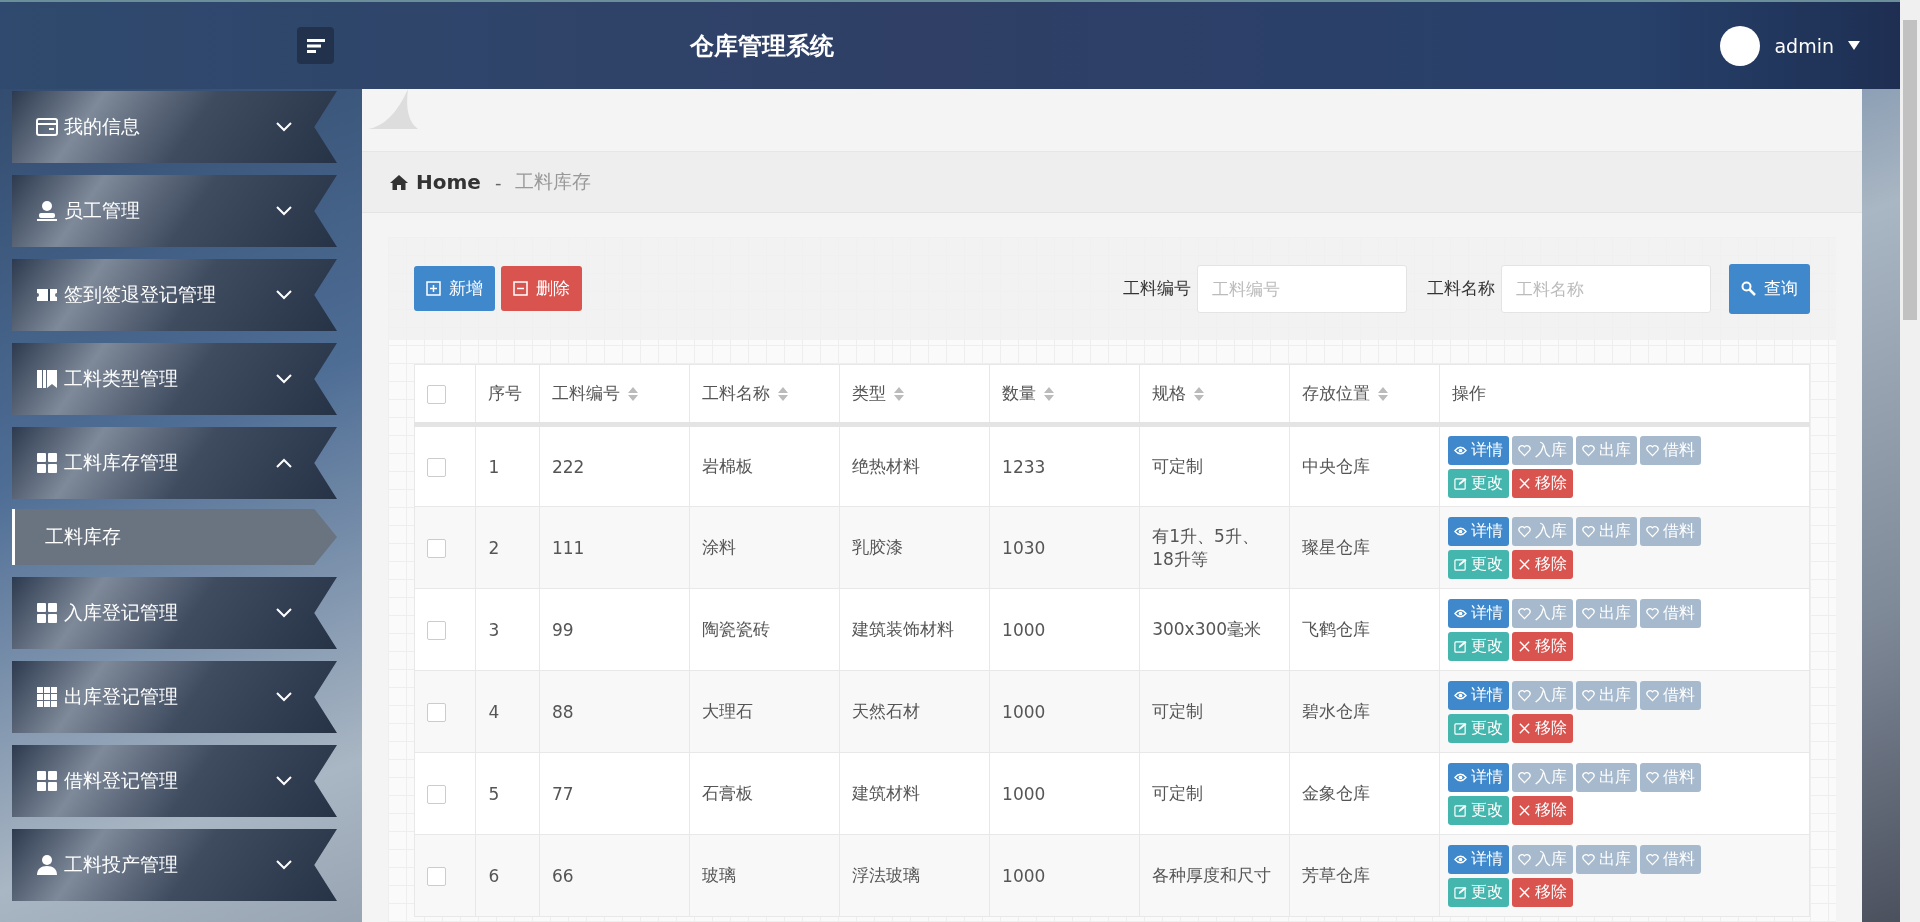 Image resolution: width=1920 pixels, height=922 pixels. Describe the element at coordinates (47, 463) in the screenshot. I see `grid-icon` at that location.